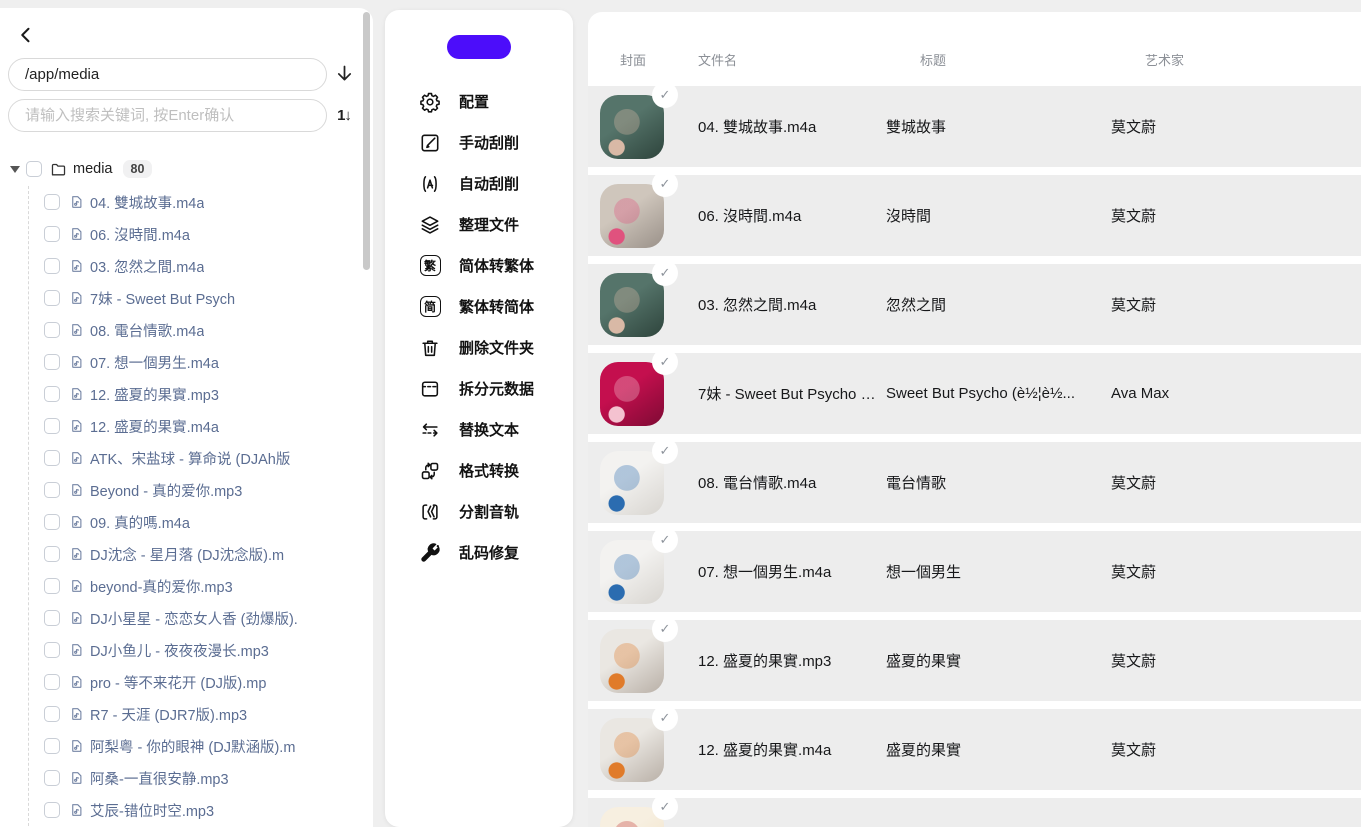  Describe the element at coordinates (154, 363) in the screenshot. I see `tree-item-label: 07. 想一個男生.m4a` at that location.